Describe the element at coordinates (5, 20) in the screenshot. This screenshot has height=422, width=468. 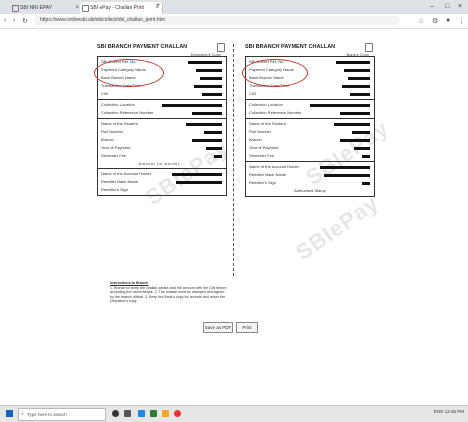
I see `back-icon: ‹` at that location.